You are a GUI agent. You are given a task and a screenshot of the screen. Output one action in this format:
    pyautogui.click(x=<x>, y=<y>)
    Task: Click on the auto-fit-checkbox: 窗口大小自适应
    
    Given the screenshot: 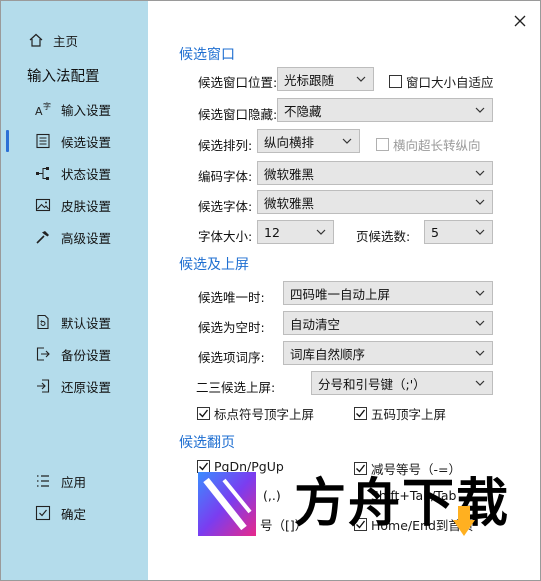 What is the action you would take?
    pyautogui.click(x=441, y=81)
    